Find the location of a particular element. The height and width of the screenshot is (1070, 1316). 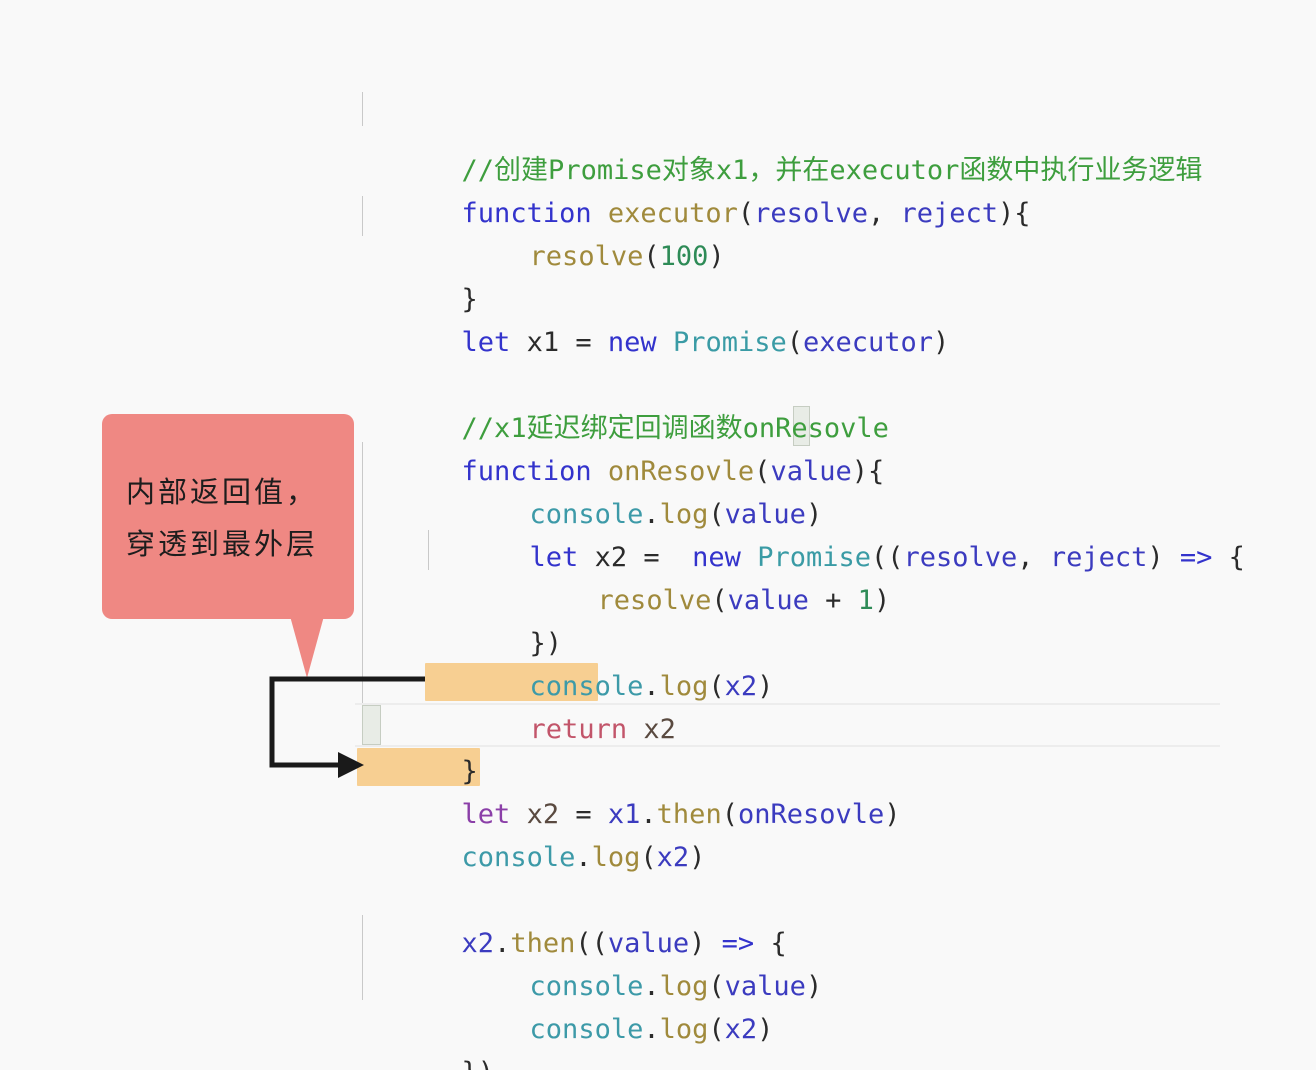

connector-arrowhead-icon is located at coordinates (351, 765).